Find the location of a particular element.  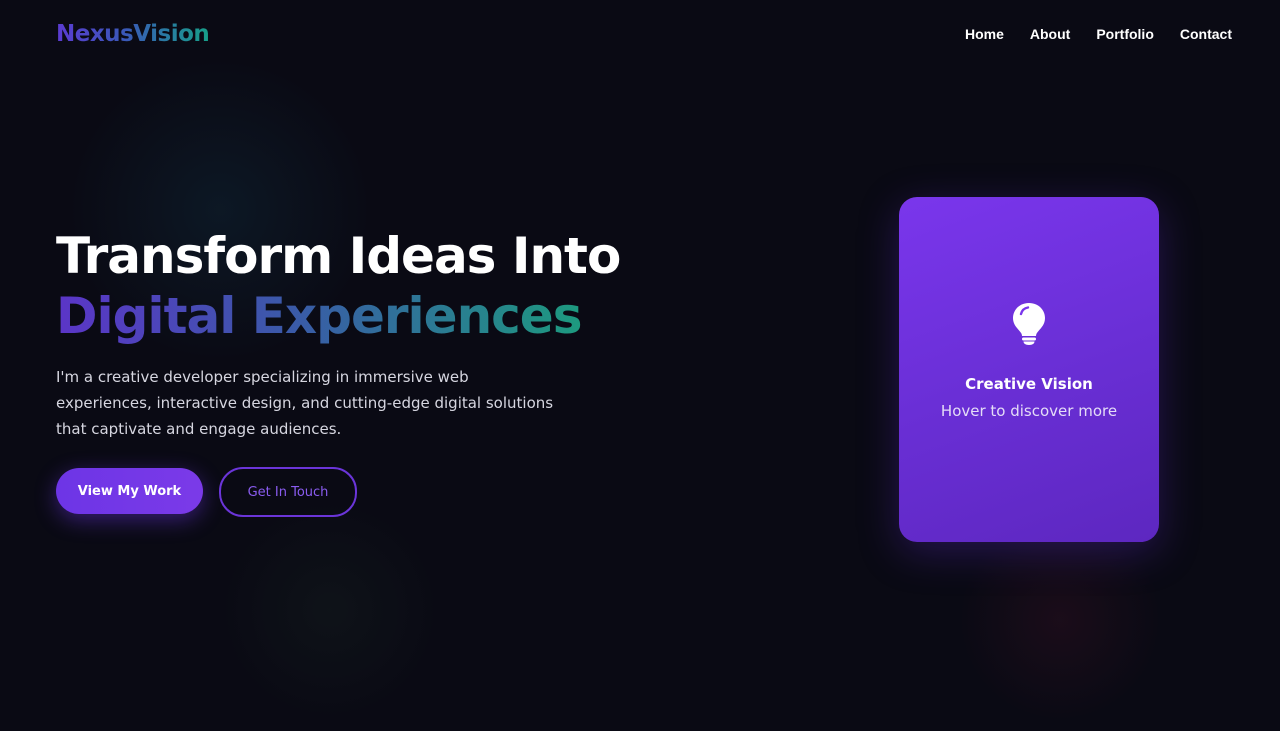

lightbulb-icon is located at coordinates (1029, 324).